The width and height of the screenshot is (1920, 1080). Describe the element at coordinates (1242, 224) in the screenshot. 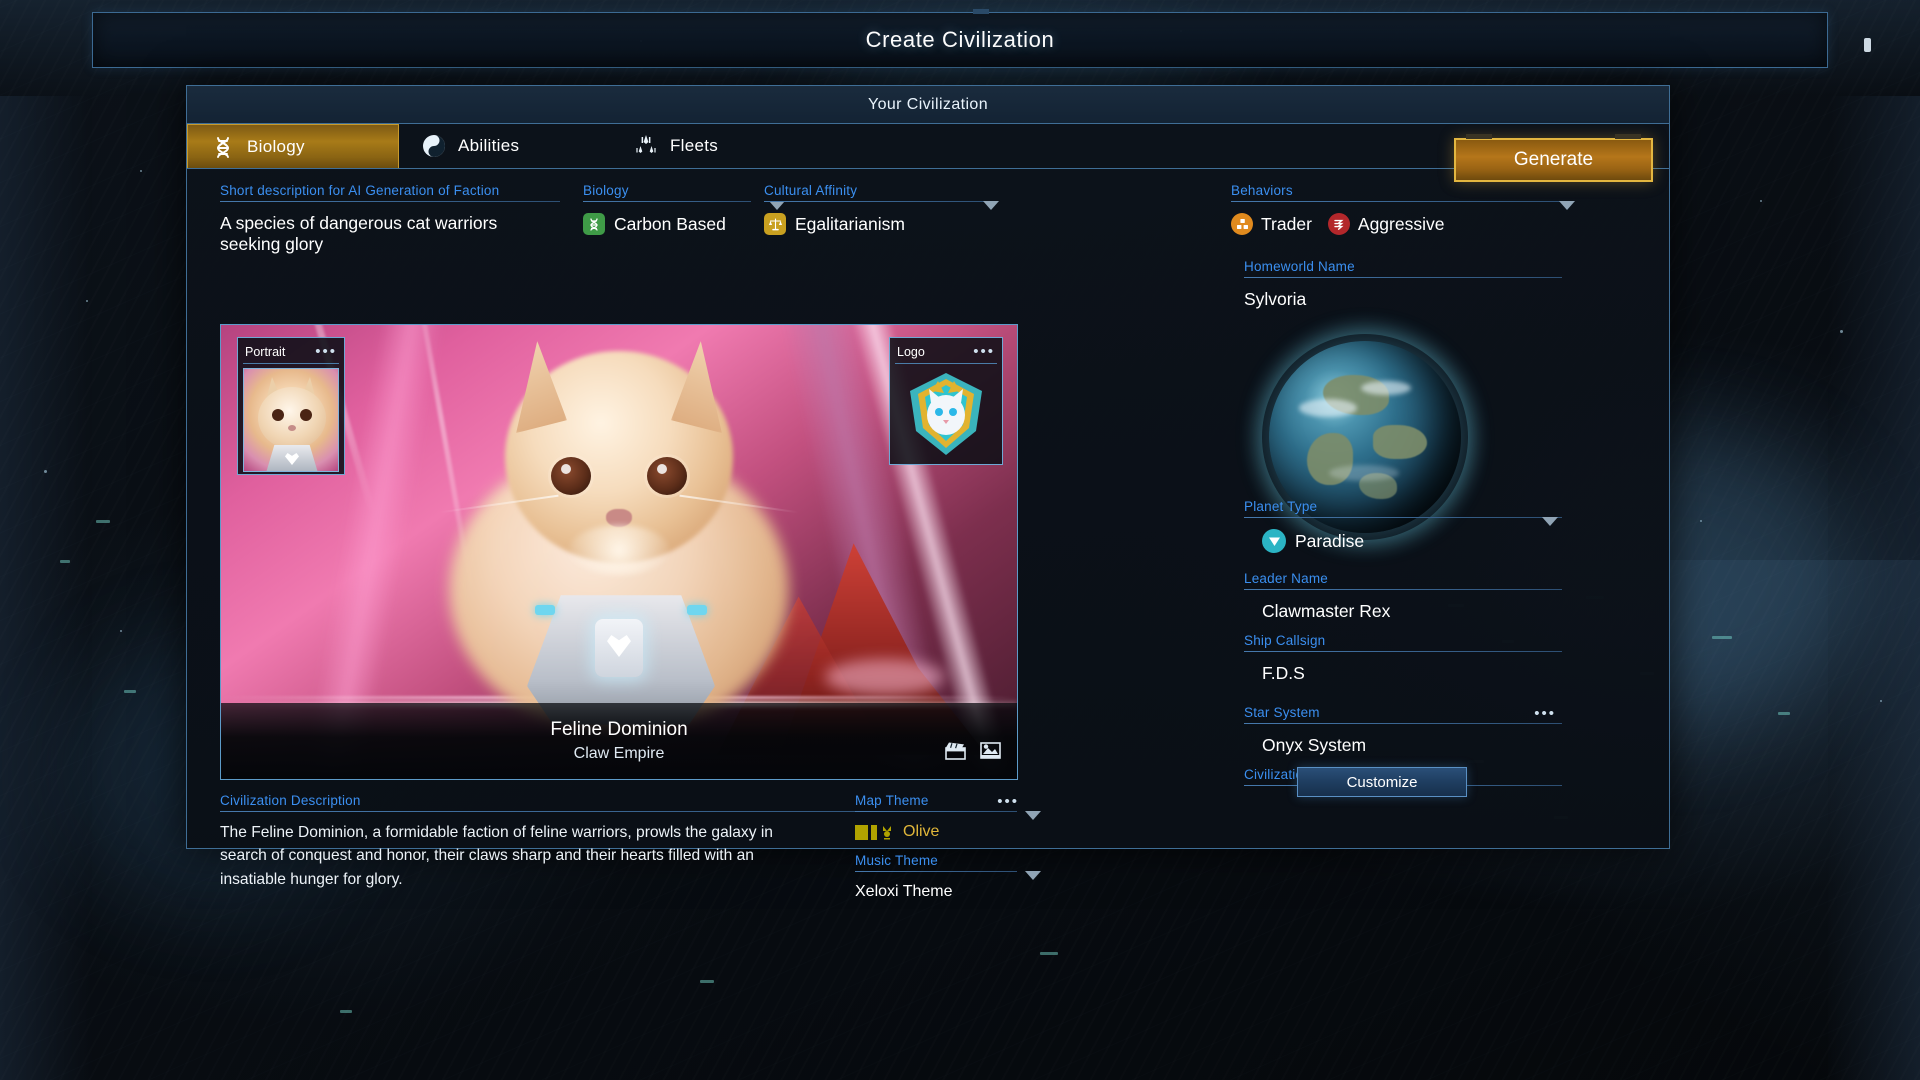

I see `trader-badge-icon` at that location.